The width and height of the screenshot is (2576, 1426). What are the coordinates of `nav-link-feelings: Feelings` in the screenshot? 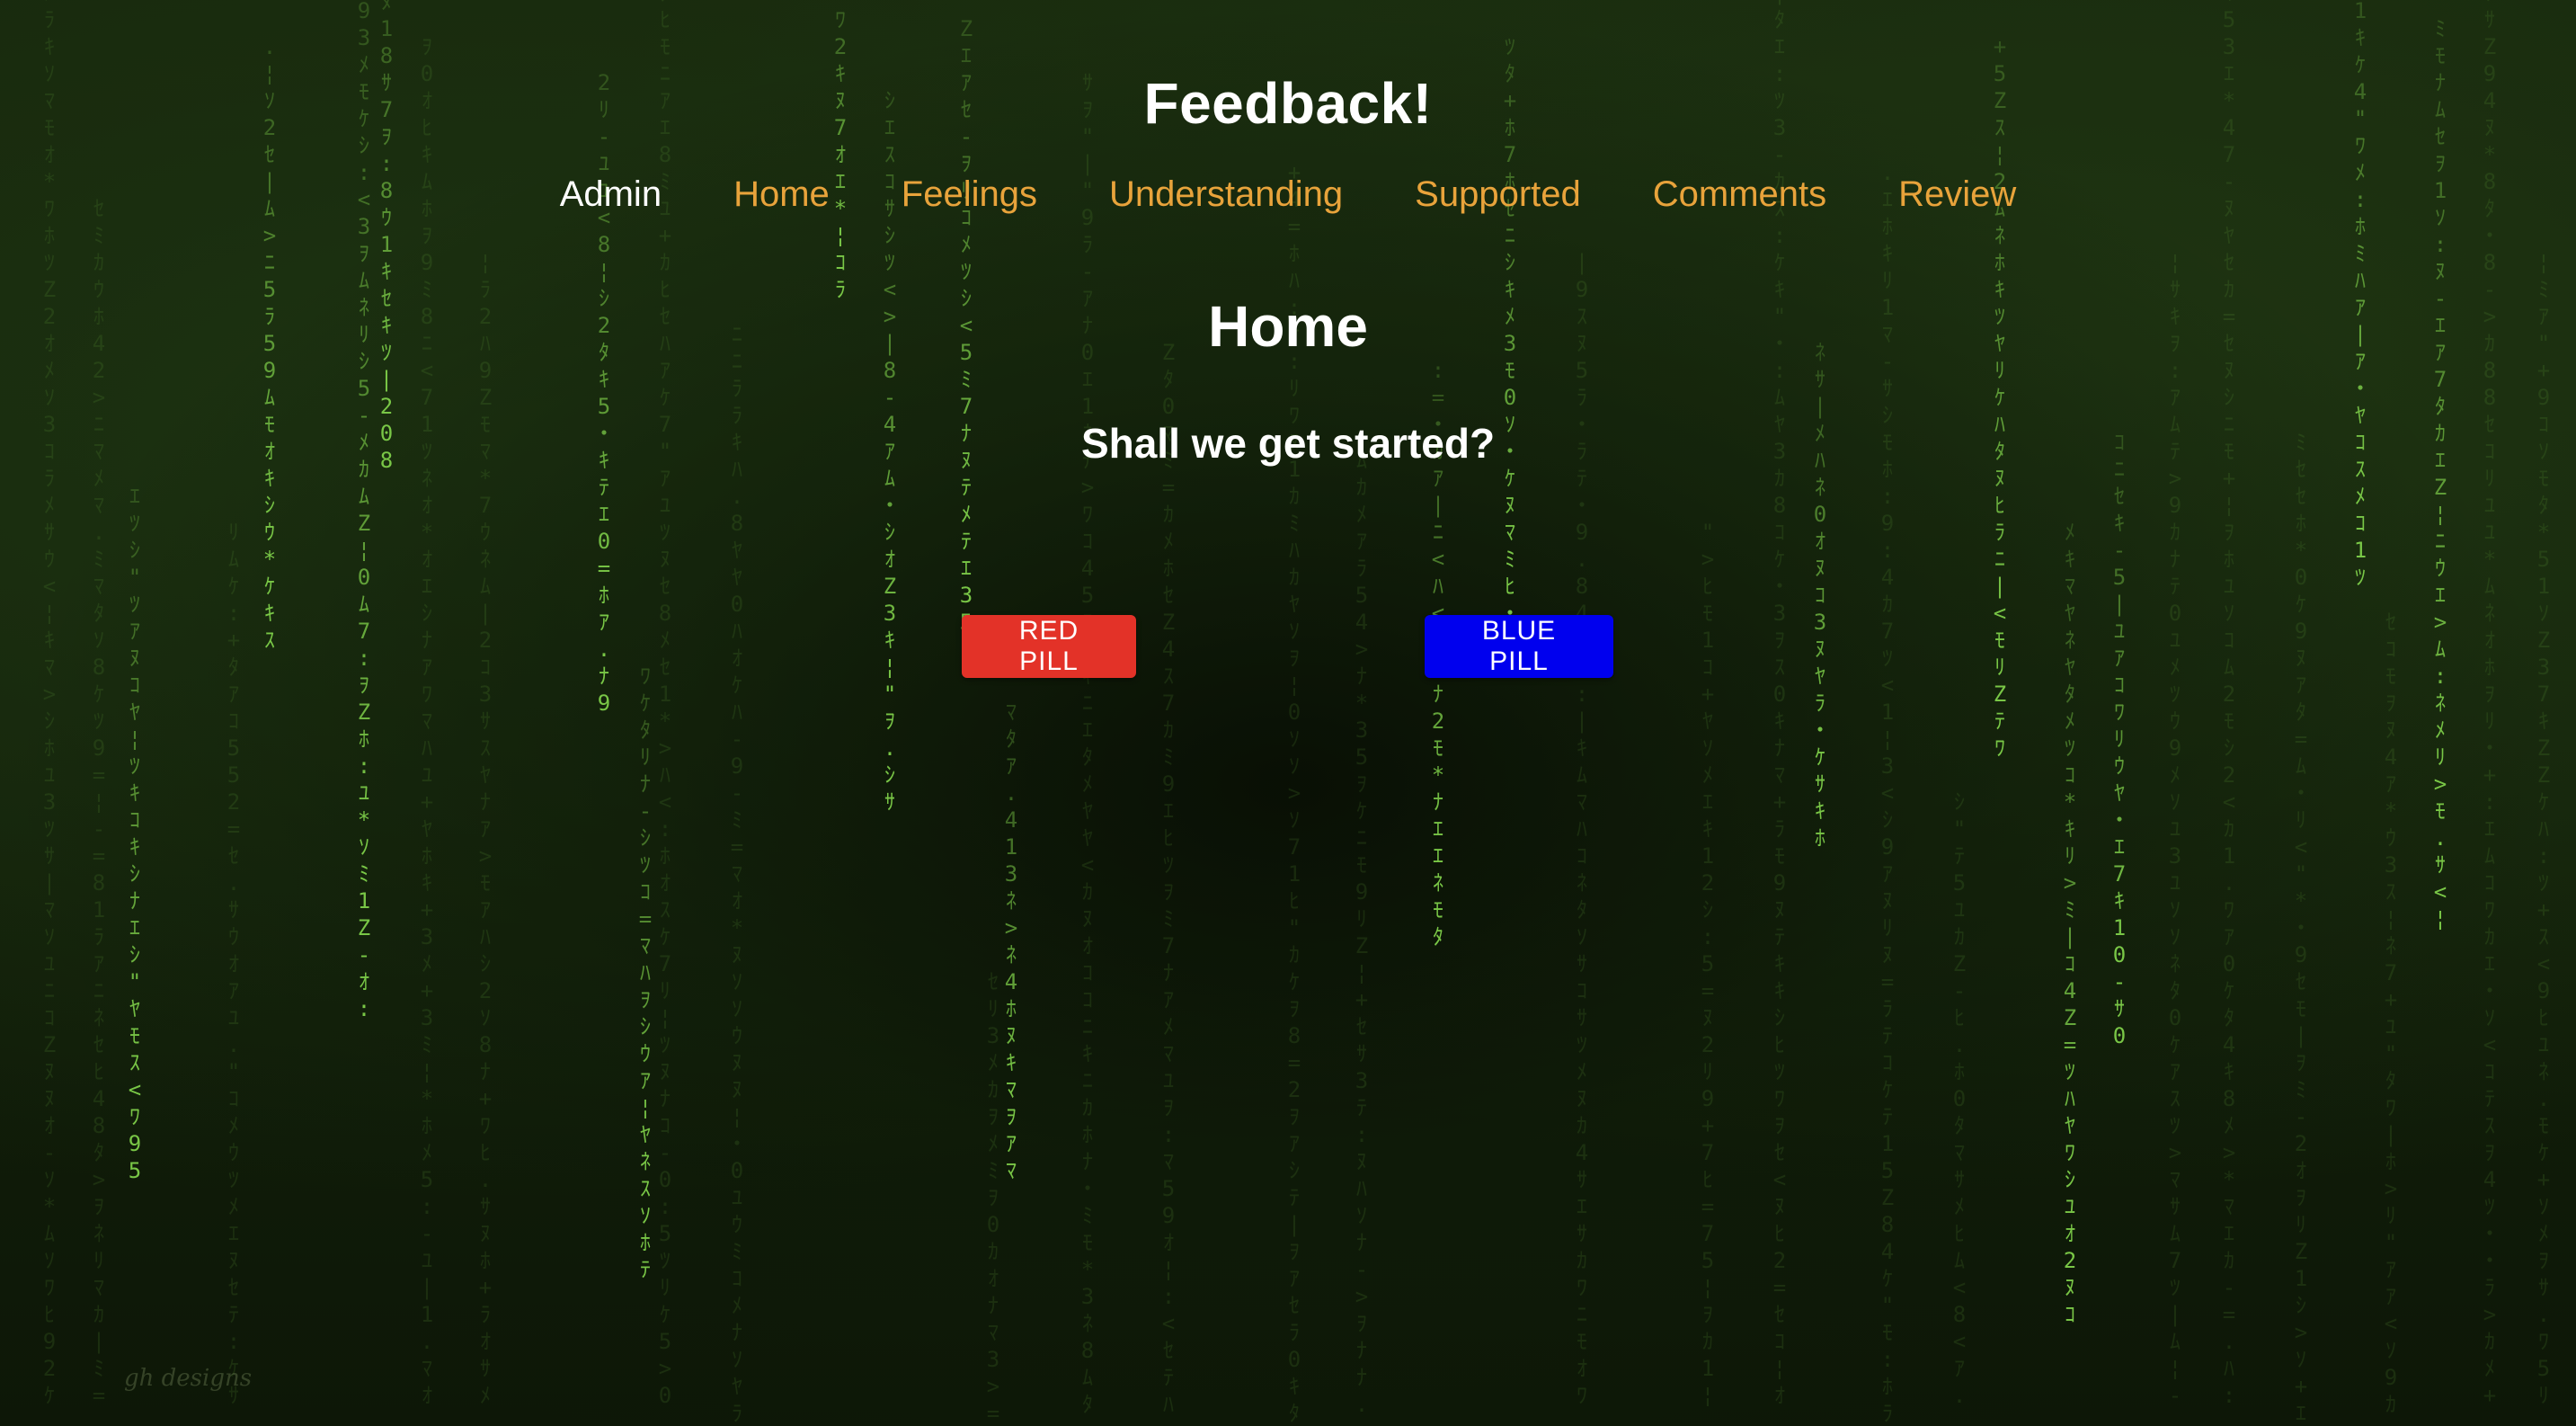 It's located at (970, 194).